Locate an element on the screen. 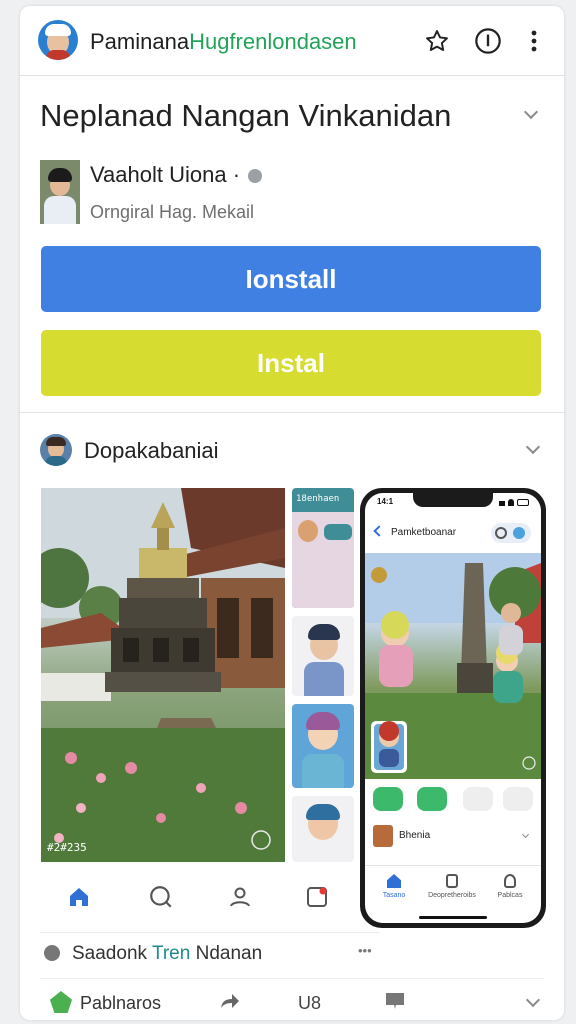  phone-bottom-nav: Tasano Deopretheroibs Pablcas is located at coordinates (453, 894).